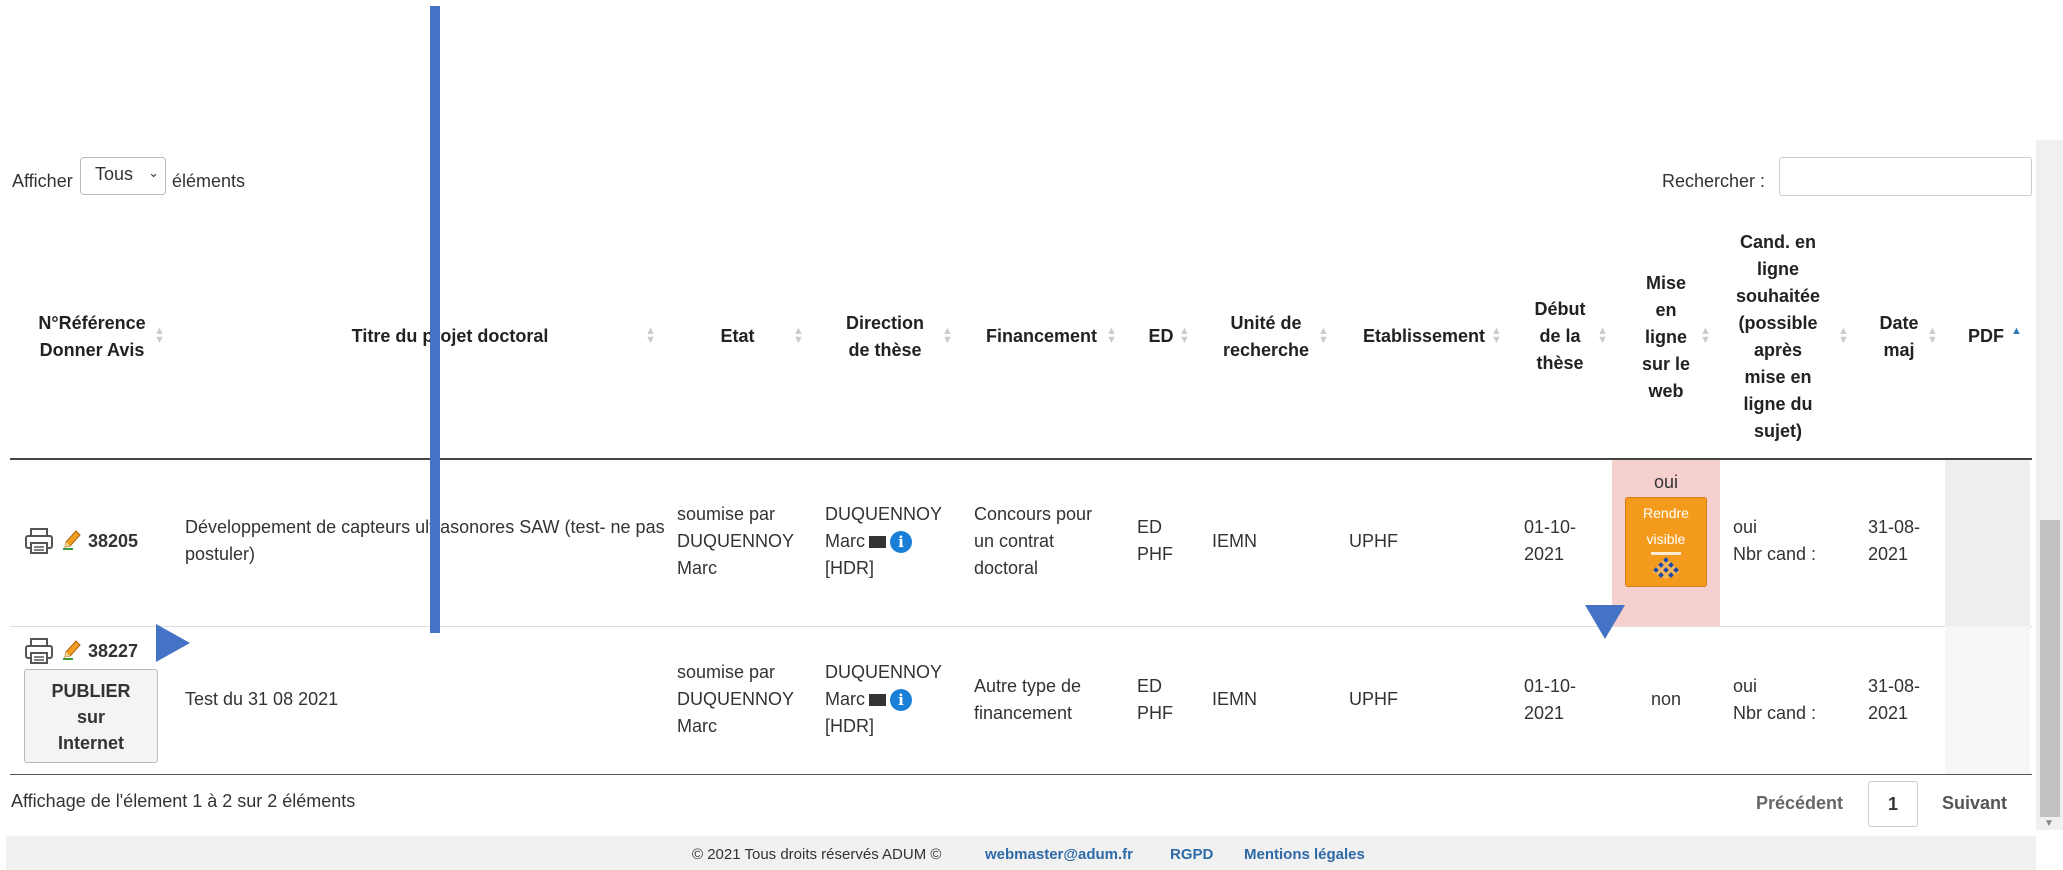 Image resolution: width=2063 pixels, height=870 pixels. Describe the element at coordinates (42, 181) in the screenshot. I see `length-label: Afficher` at that location.